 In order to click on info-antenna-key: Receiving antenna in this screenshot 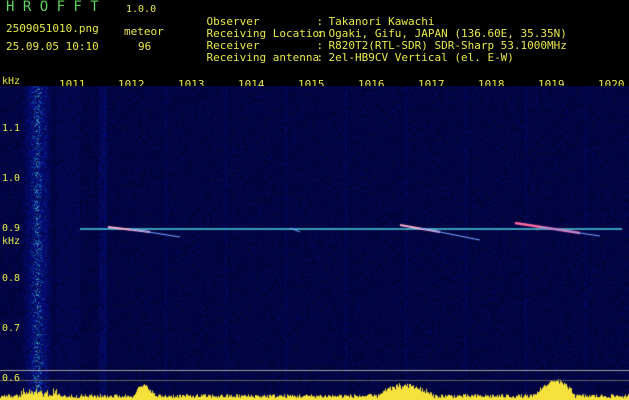, I will do `click(263, 57)`.